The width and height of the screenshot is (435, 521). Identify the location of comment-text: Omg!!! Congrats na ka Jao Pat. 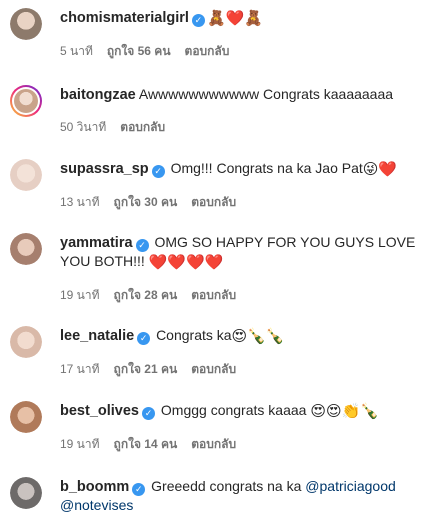
(266, 168).